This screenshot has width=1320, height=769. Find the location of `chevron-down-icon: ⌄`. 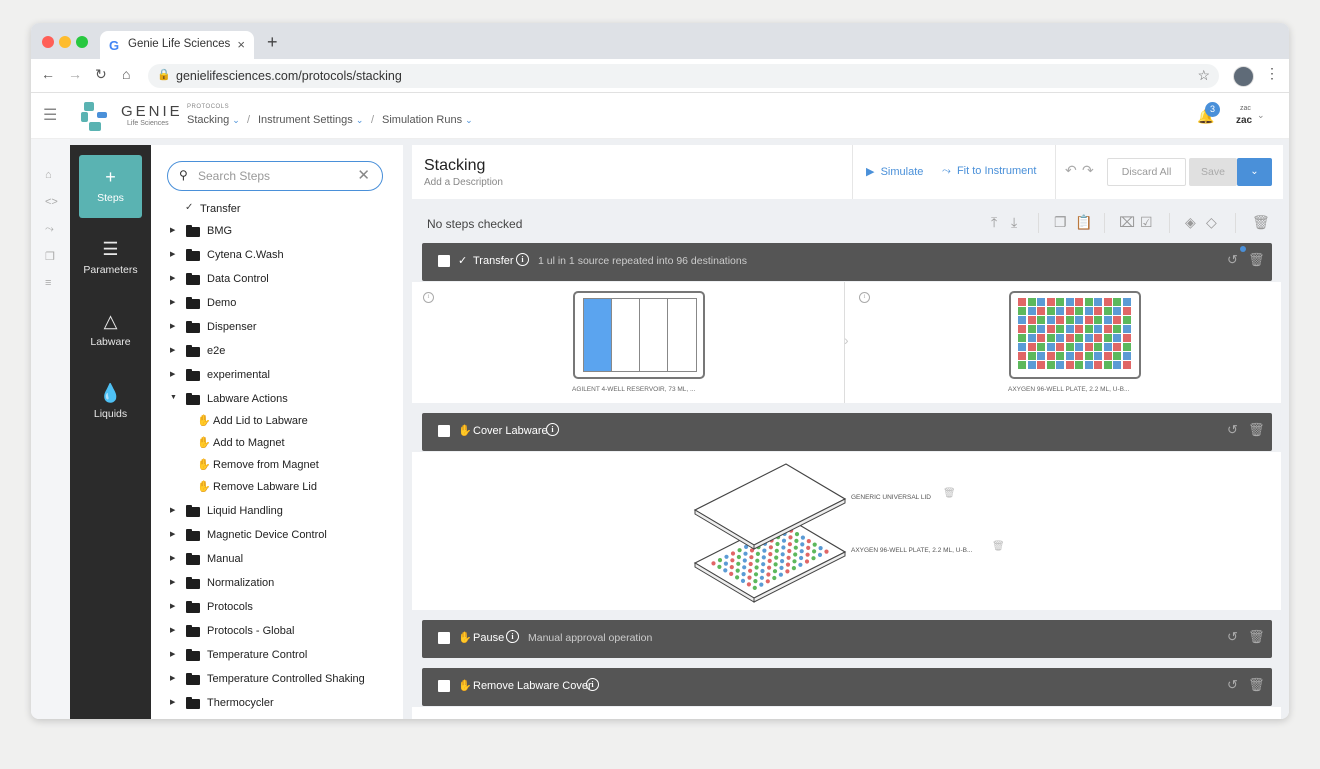

chevron-down-icon: ⌄ is located at coordinates (1261, 115).